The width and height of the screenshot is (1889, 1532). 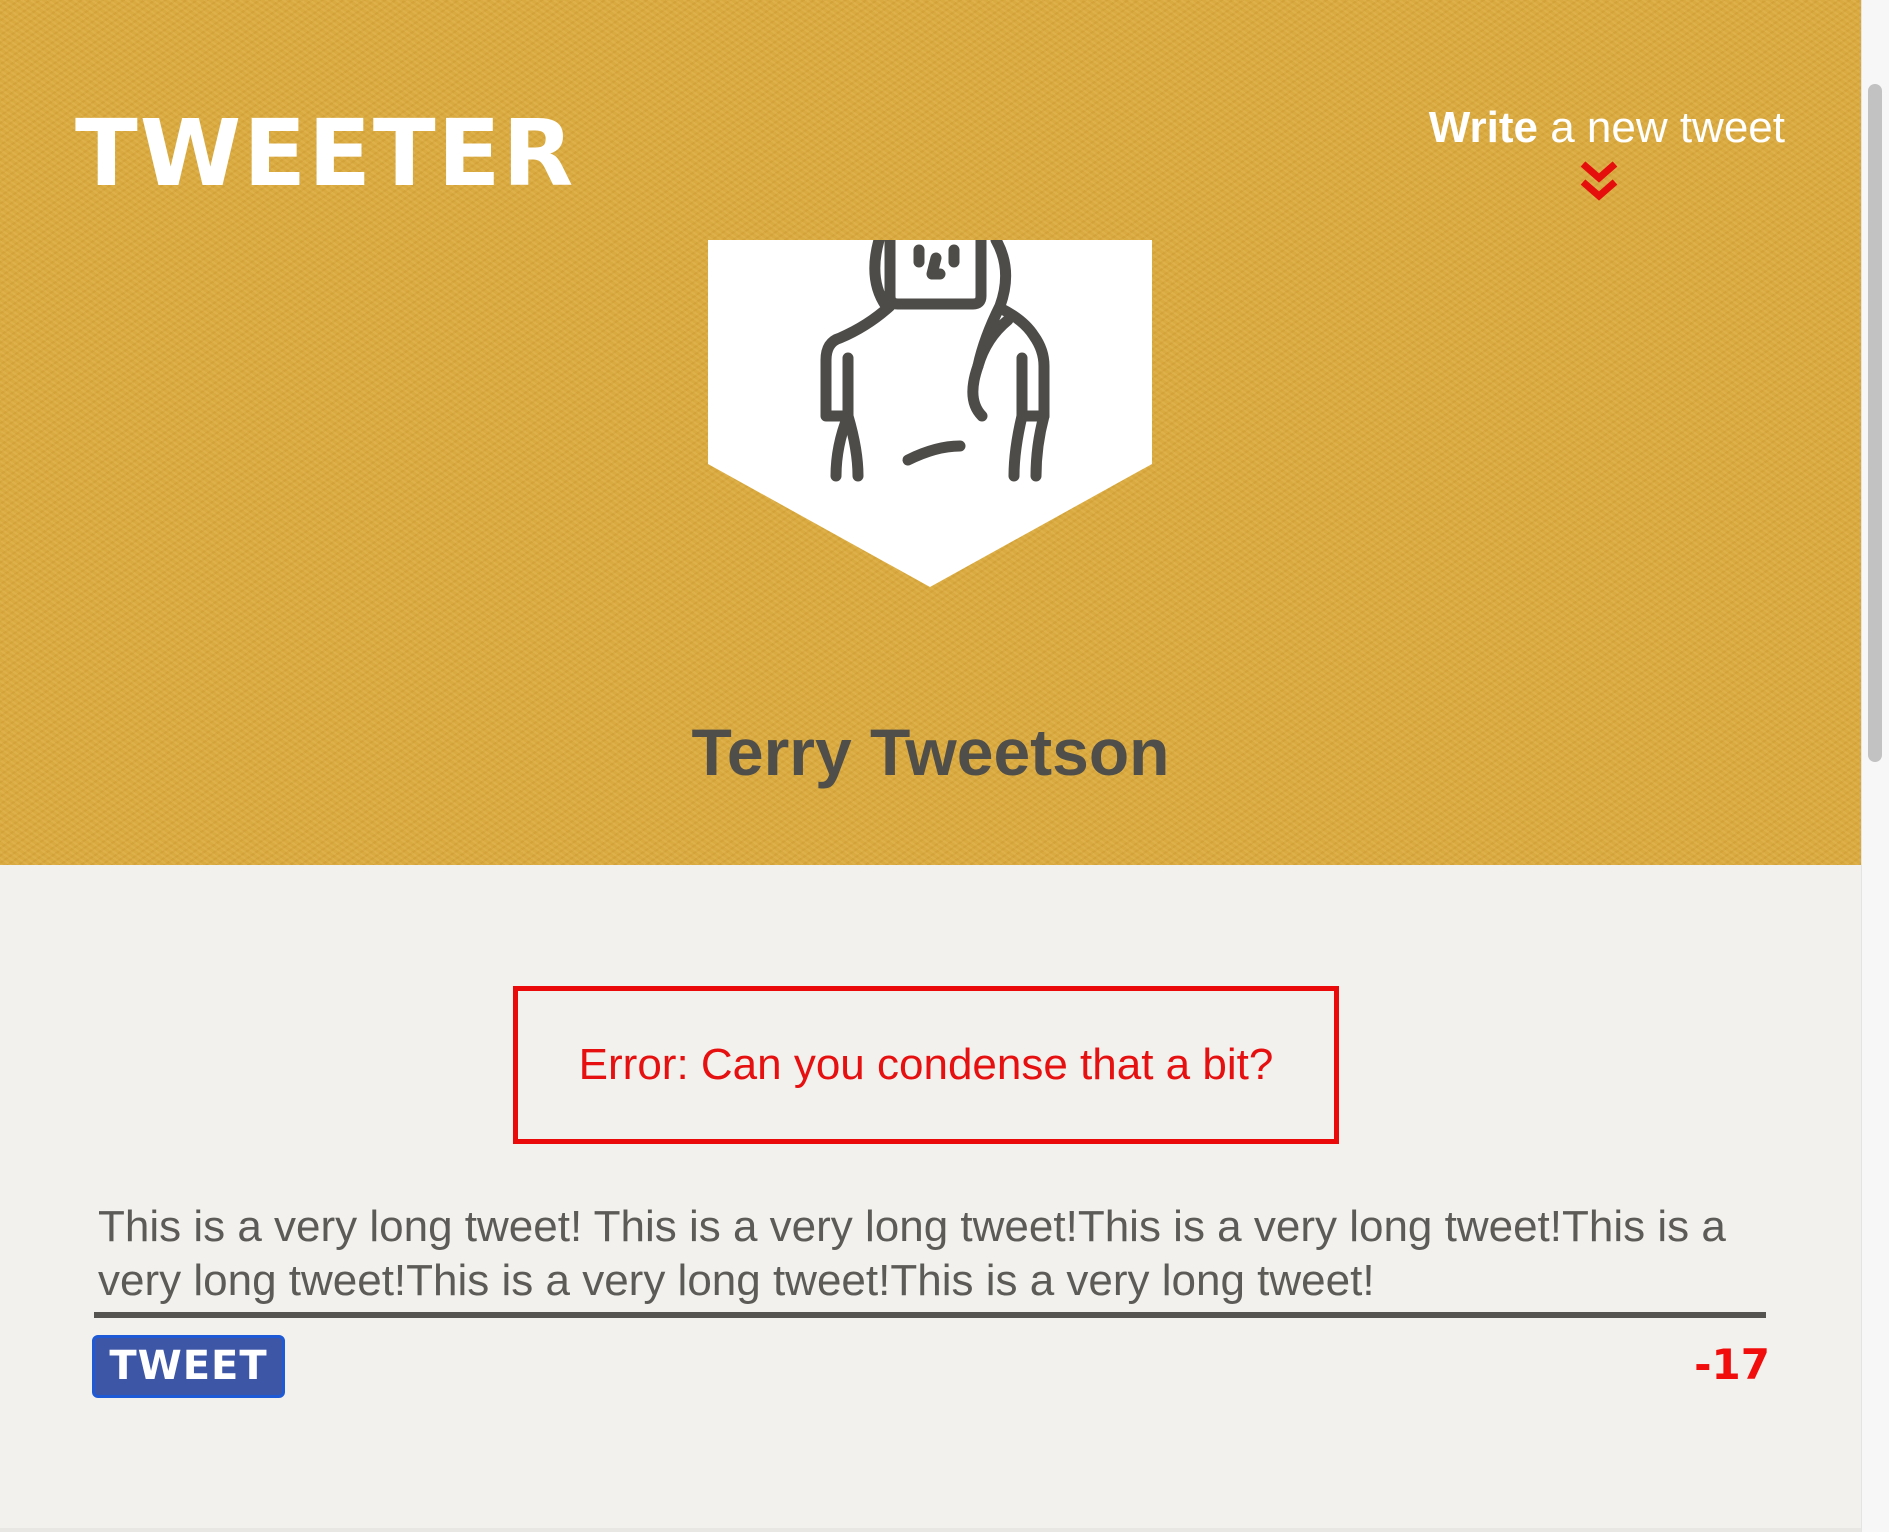 What do you see at coordinates (930, 752) in the screenshot?
I see `profile-name: Terry Tweetson` at bounding box center [930, 752].